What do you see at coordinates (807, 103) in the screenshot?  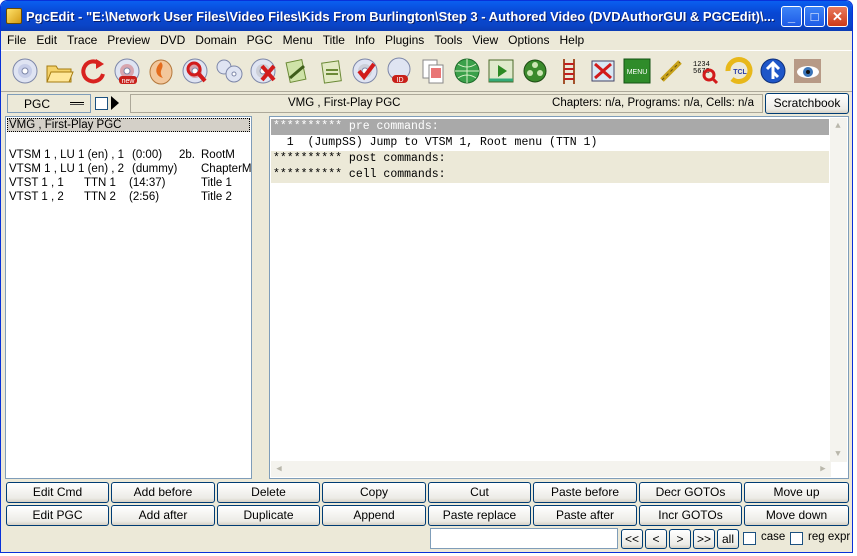 I see `scratchbook-button: Scratchbook` at bounding box center [807, 103].